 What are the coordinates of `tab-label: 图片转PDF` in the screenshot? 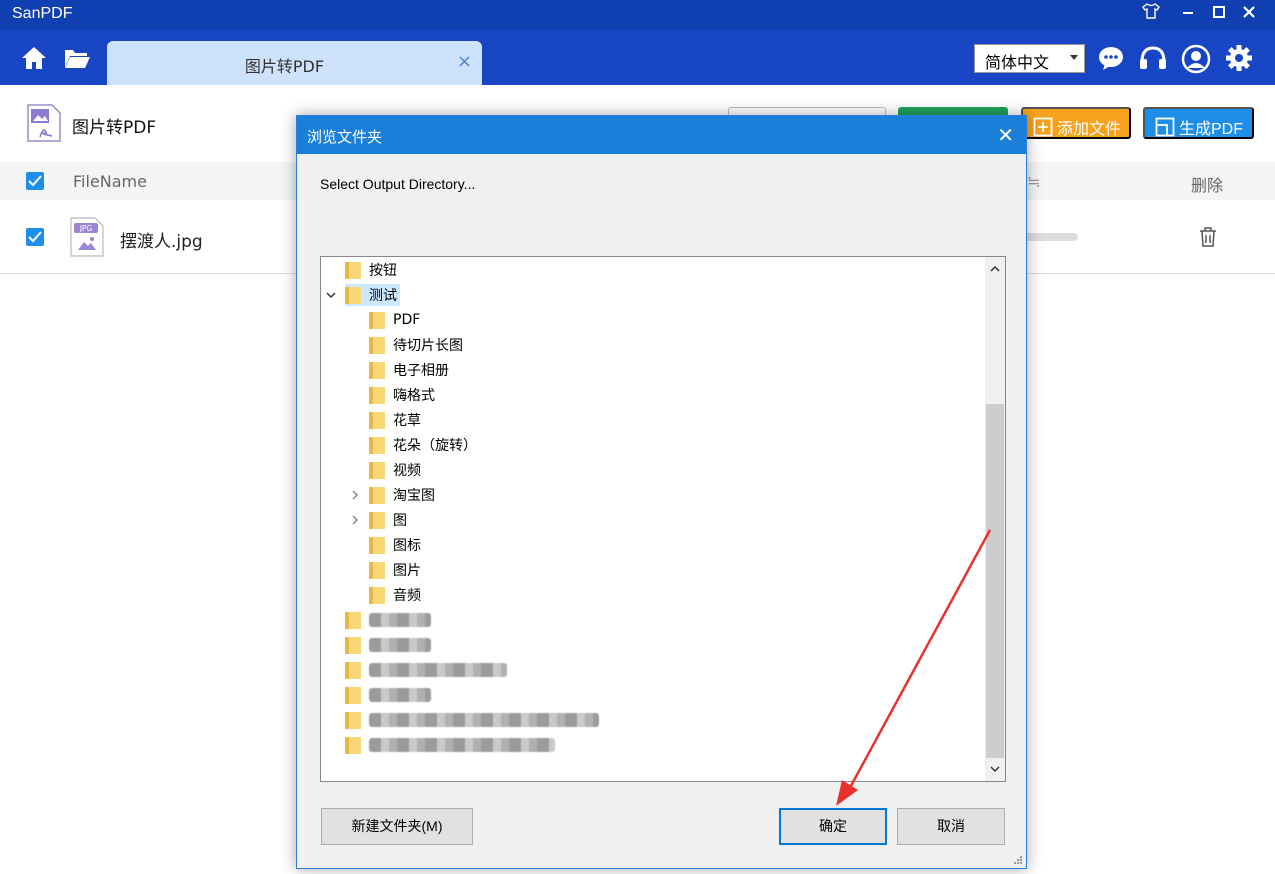 It's located at (284, 66).